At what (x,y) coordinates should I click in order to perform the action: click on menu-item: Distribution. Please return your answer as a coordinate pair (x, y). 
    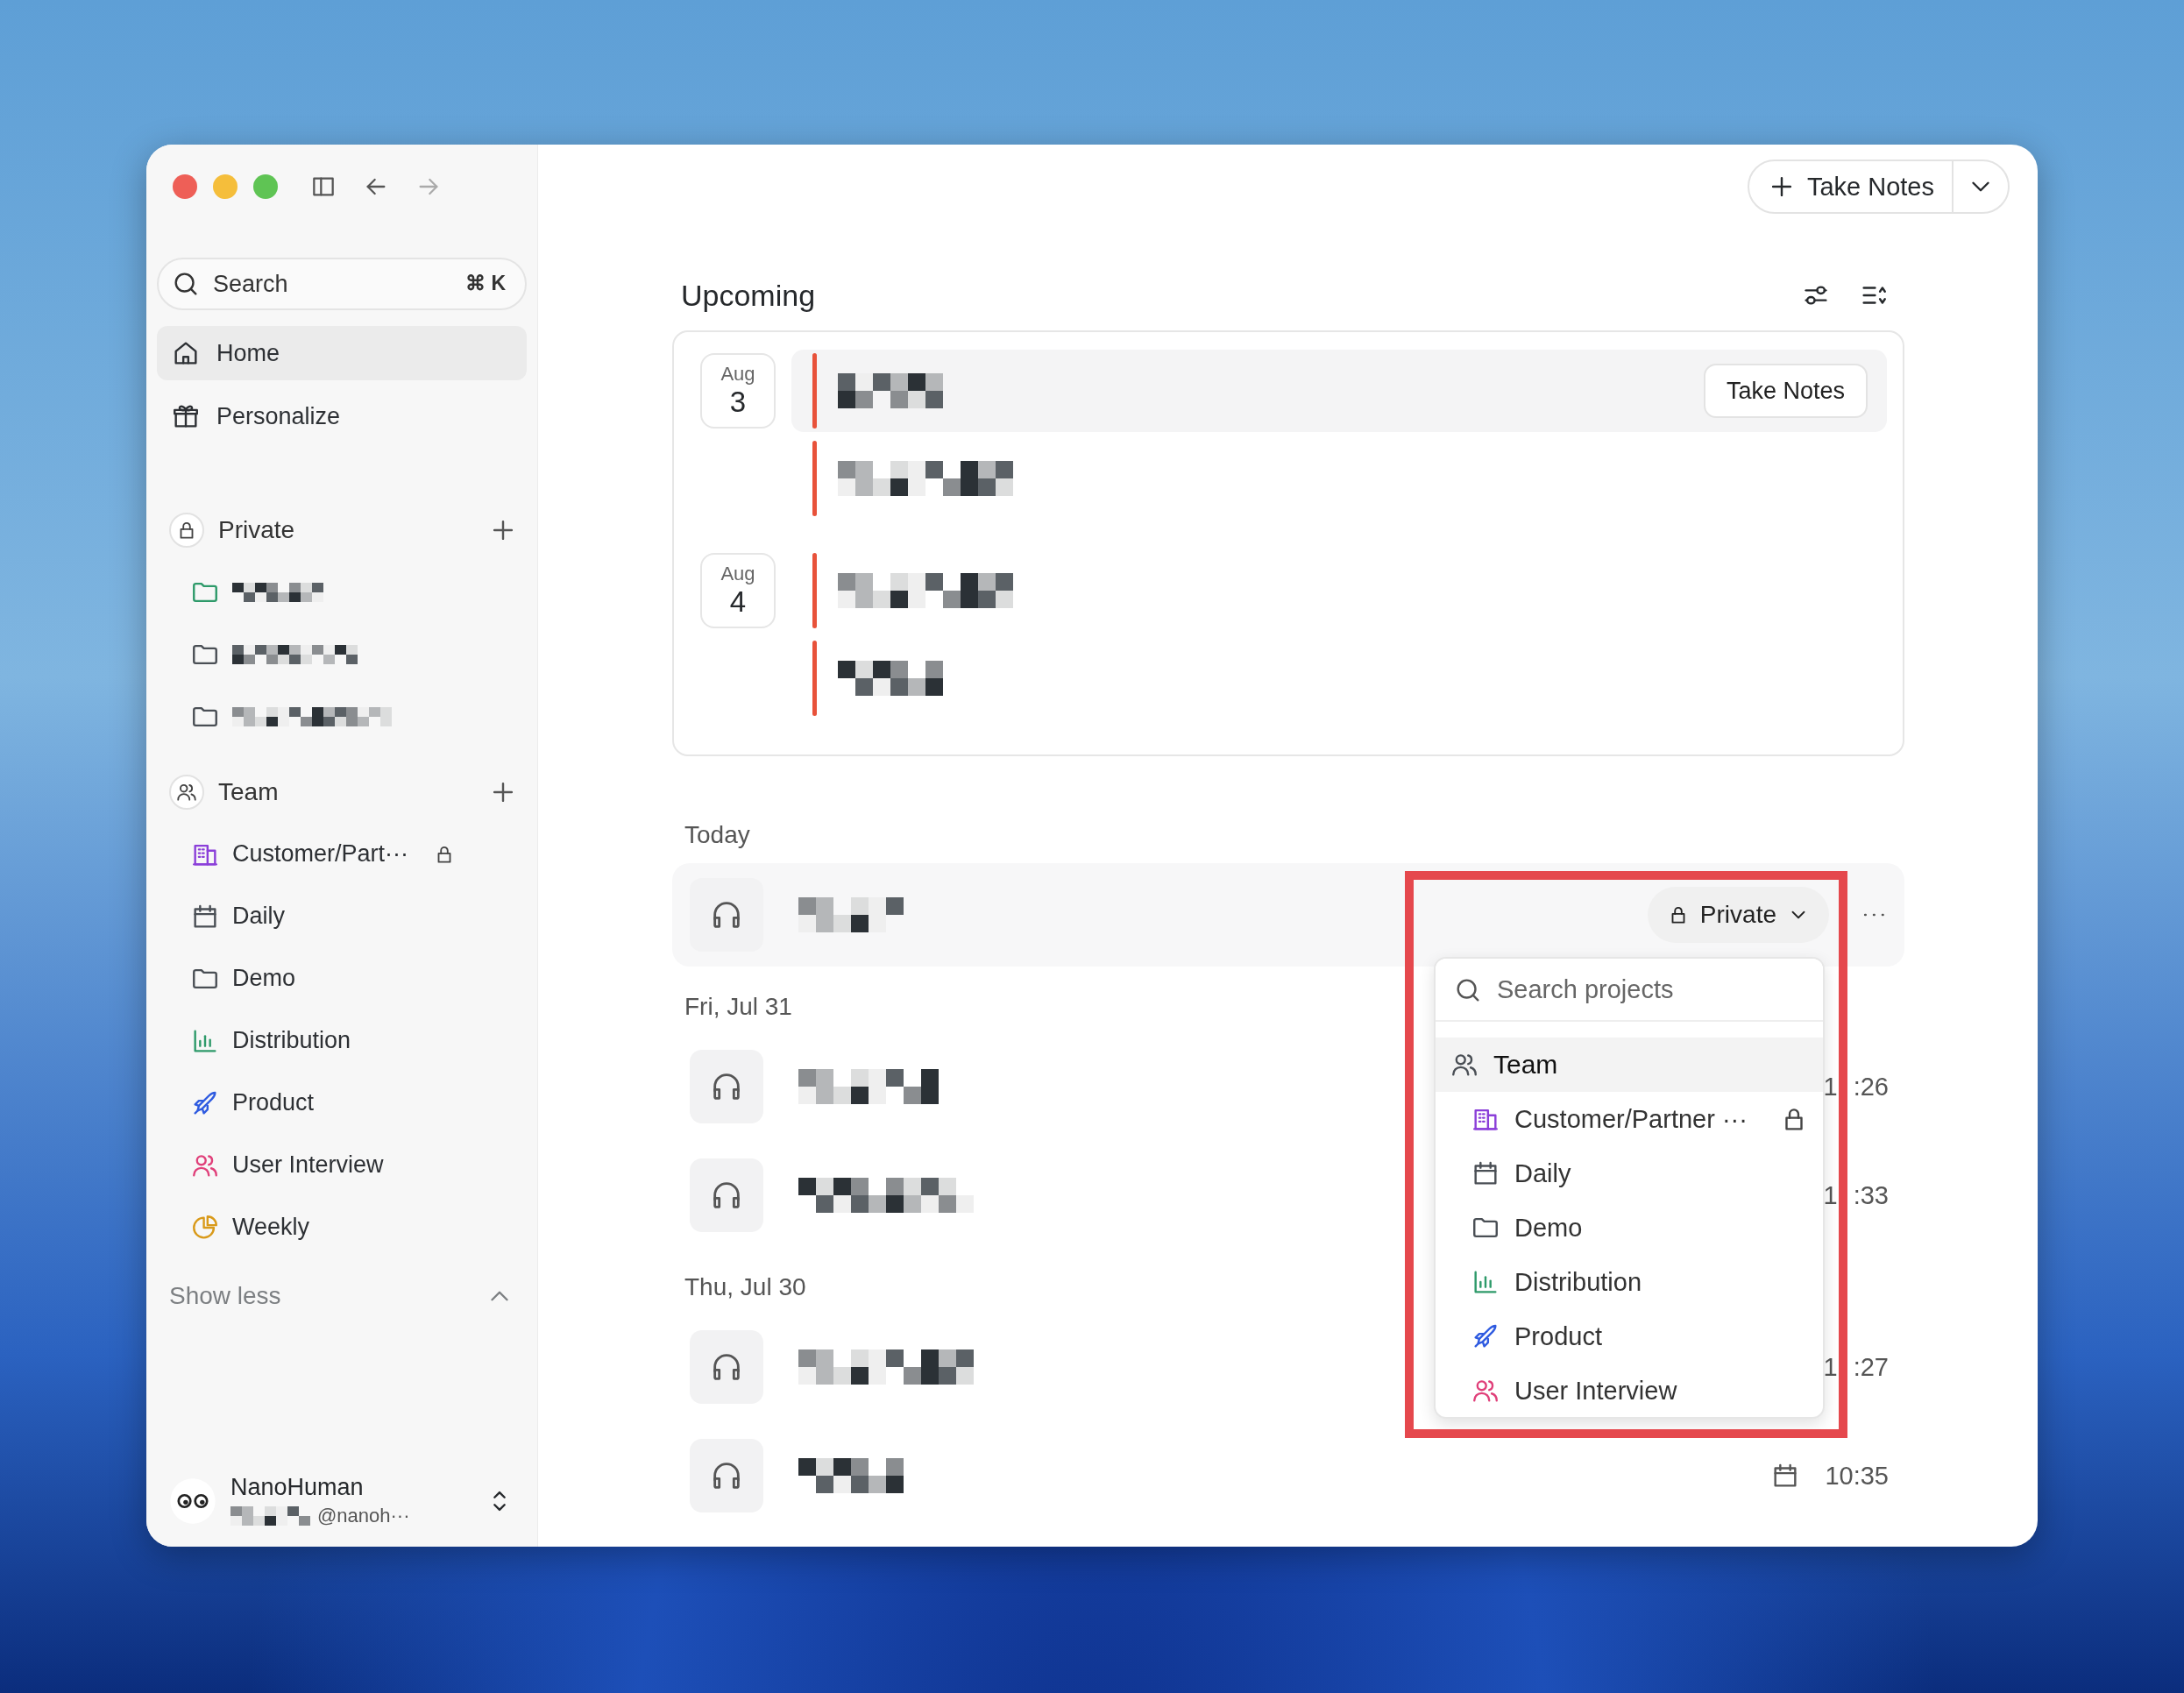
    Looking at the image, I should click on (1629, 1282).